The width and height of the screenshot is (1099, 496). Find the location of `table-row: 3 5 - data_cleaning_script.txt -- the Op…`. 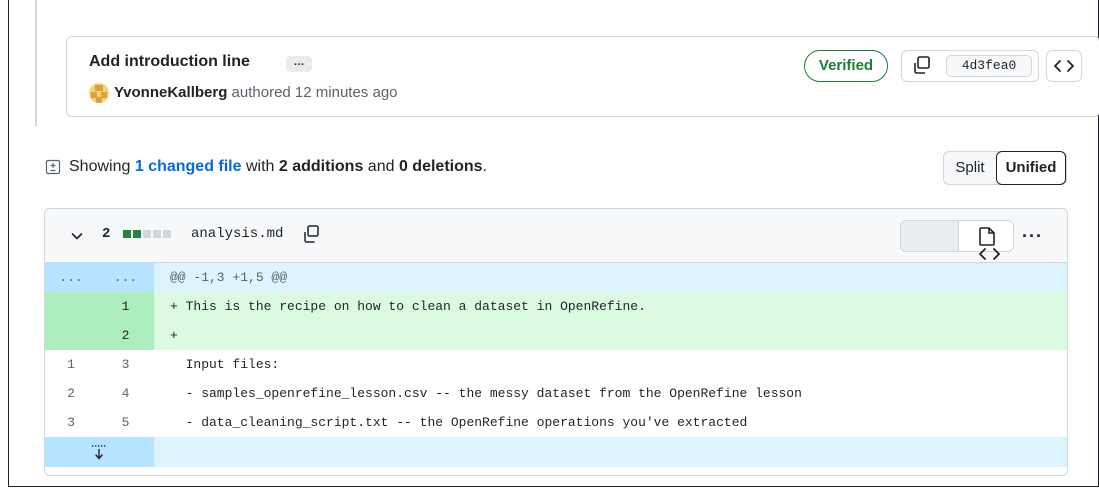

table-row: 3 5 - data_cleaning_script.txt -- the Op… is located at coordinates (556, 422).